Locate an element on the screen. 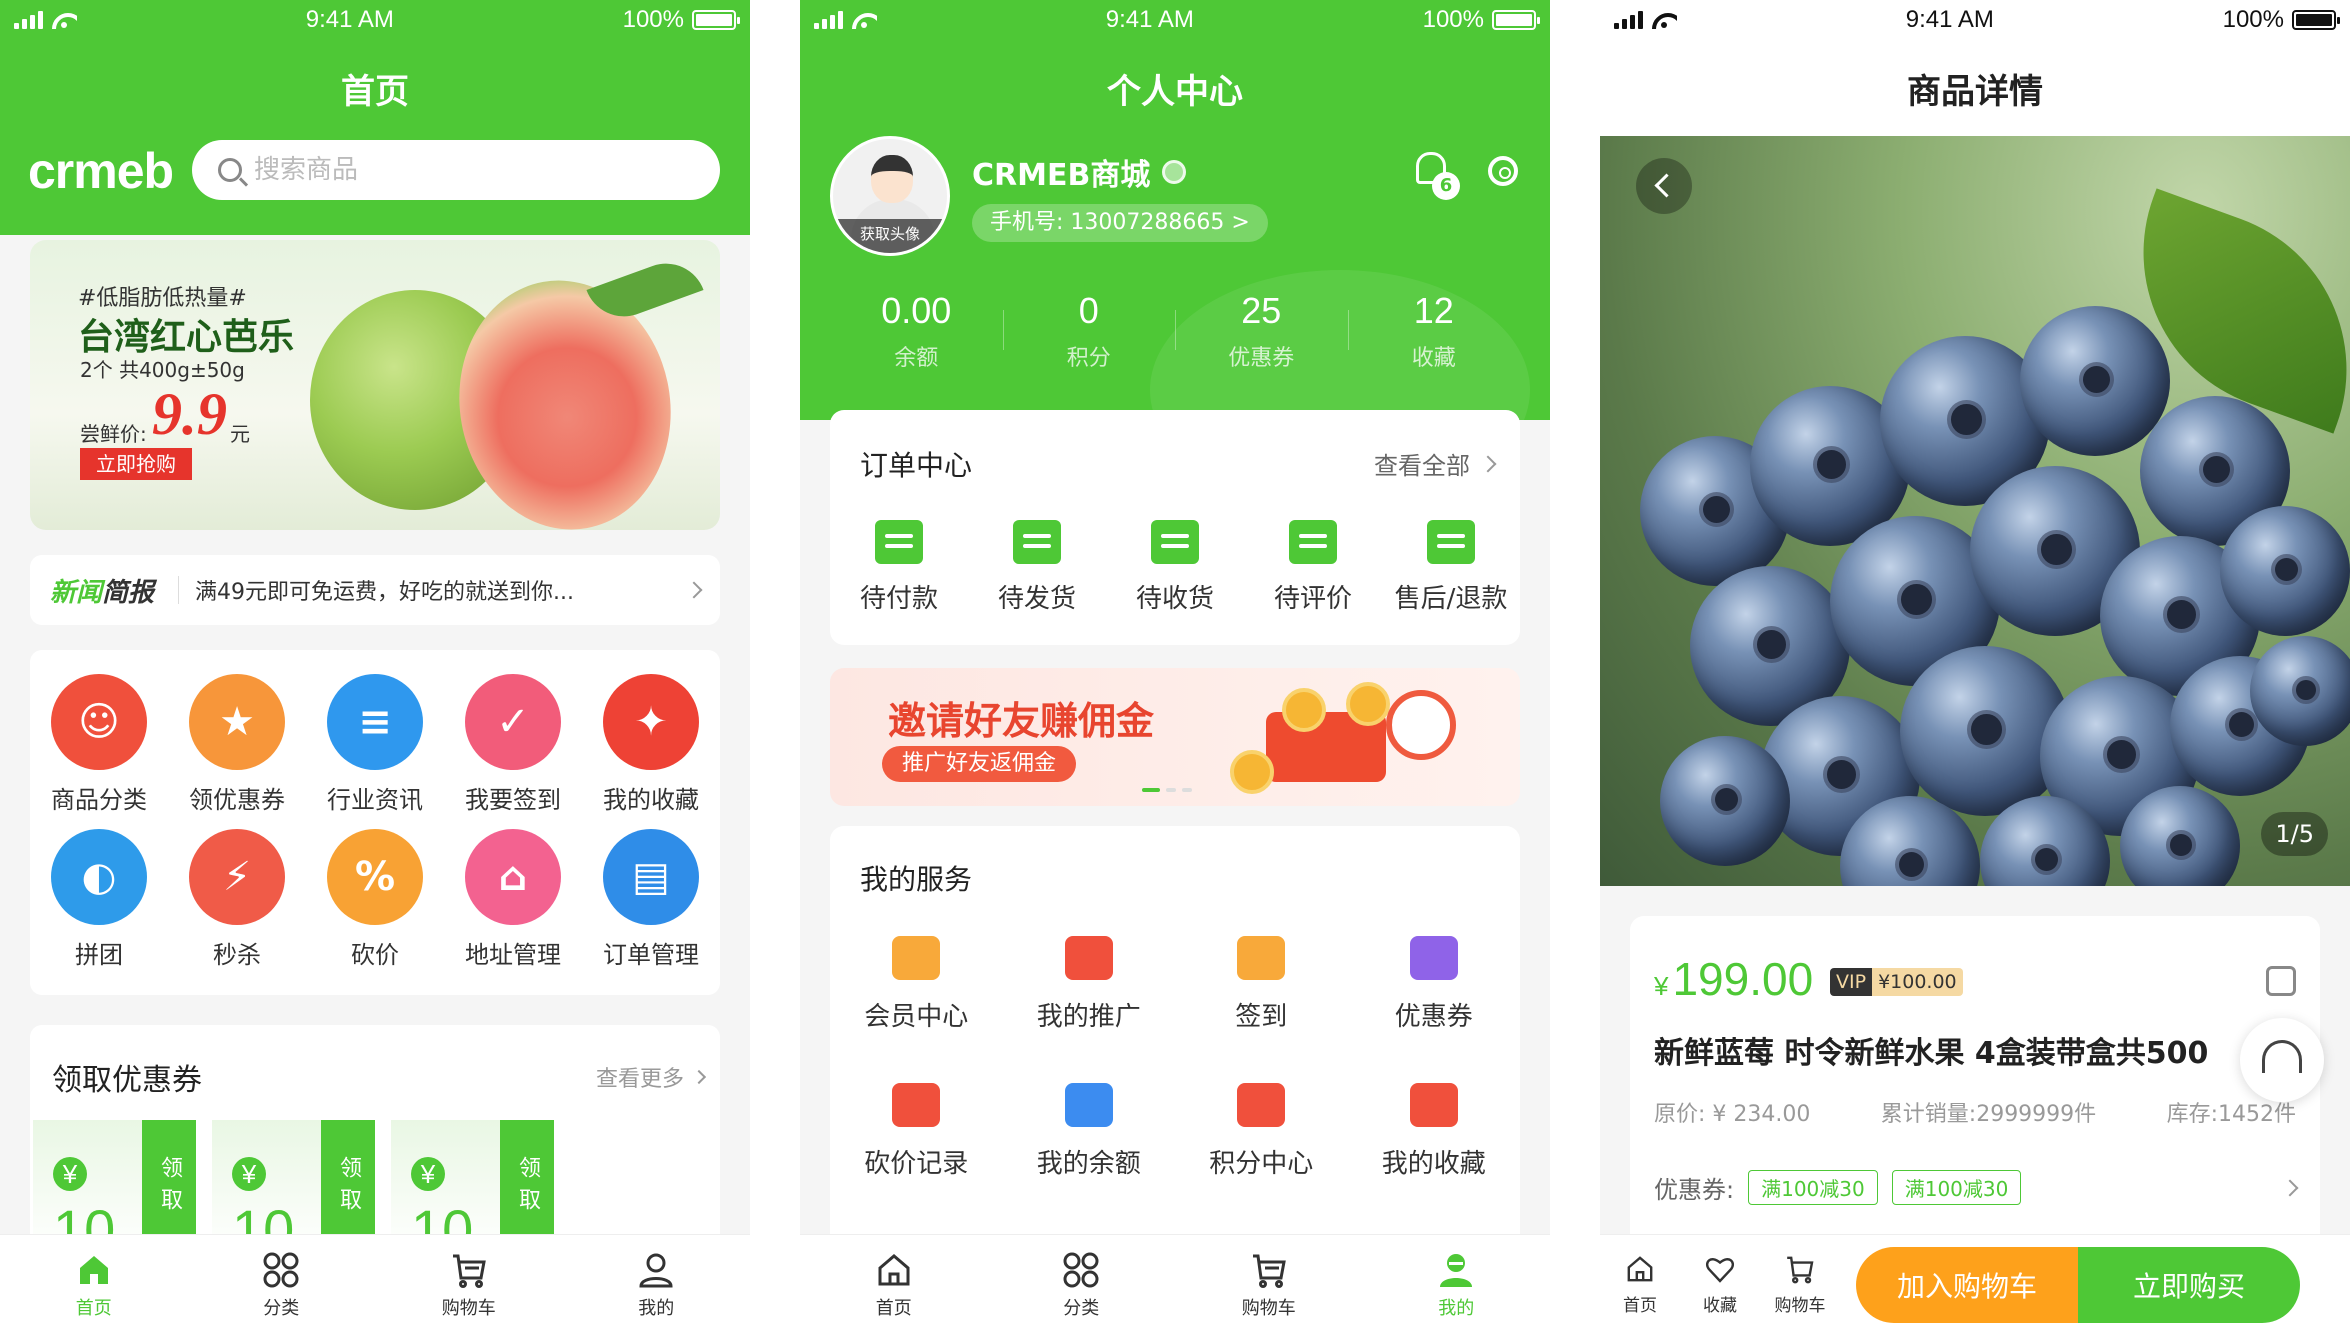  home-icon is located at coordinates (93, 1269).